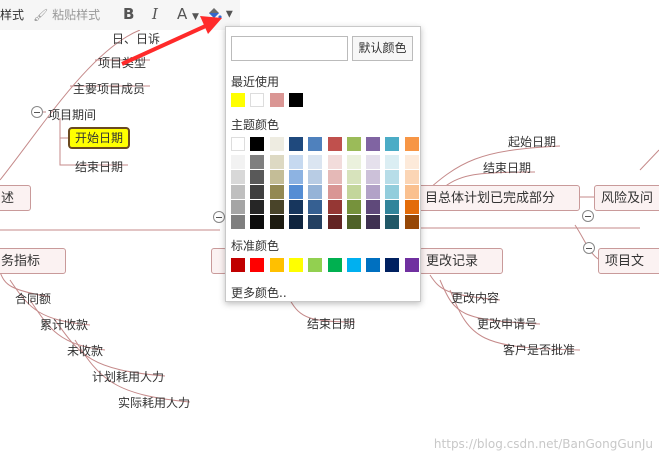 This screenshot has height=457, width=659. What do you see at coordinates (66, 14) in the screenshot?
I see `paste-style-button: 🖌 粘贴样式` at bounding box center [66, 14].